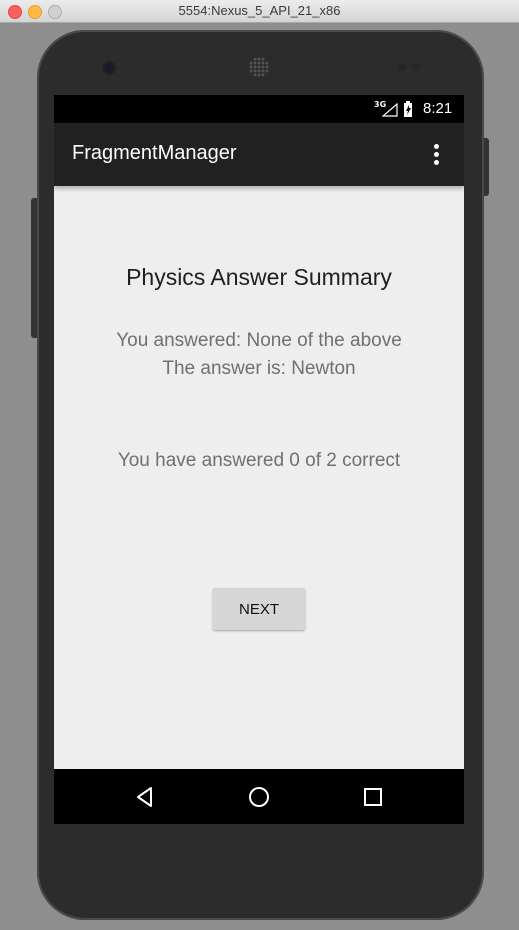 This screenshot has width=519, height=930. What do you see at coordinates (259, 154) in the screenshot?
I see `action-bar: FragmentManager` at bounding box center [259, 154].